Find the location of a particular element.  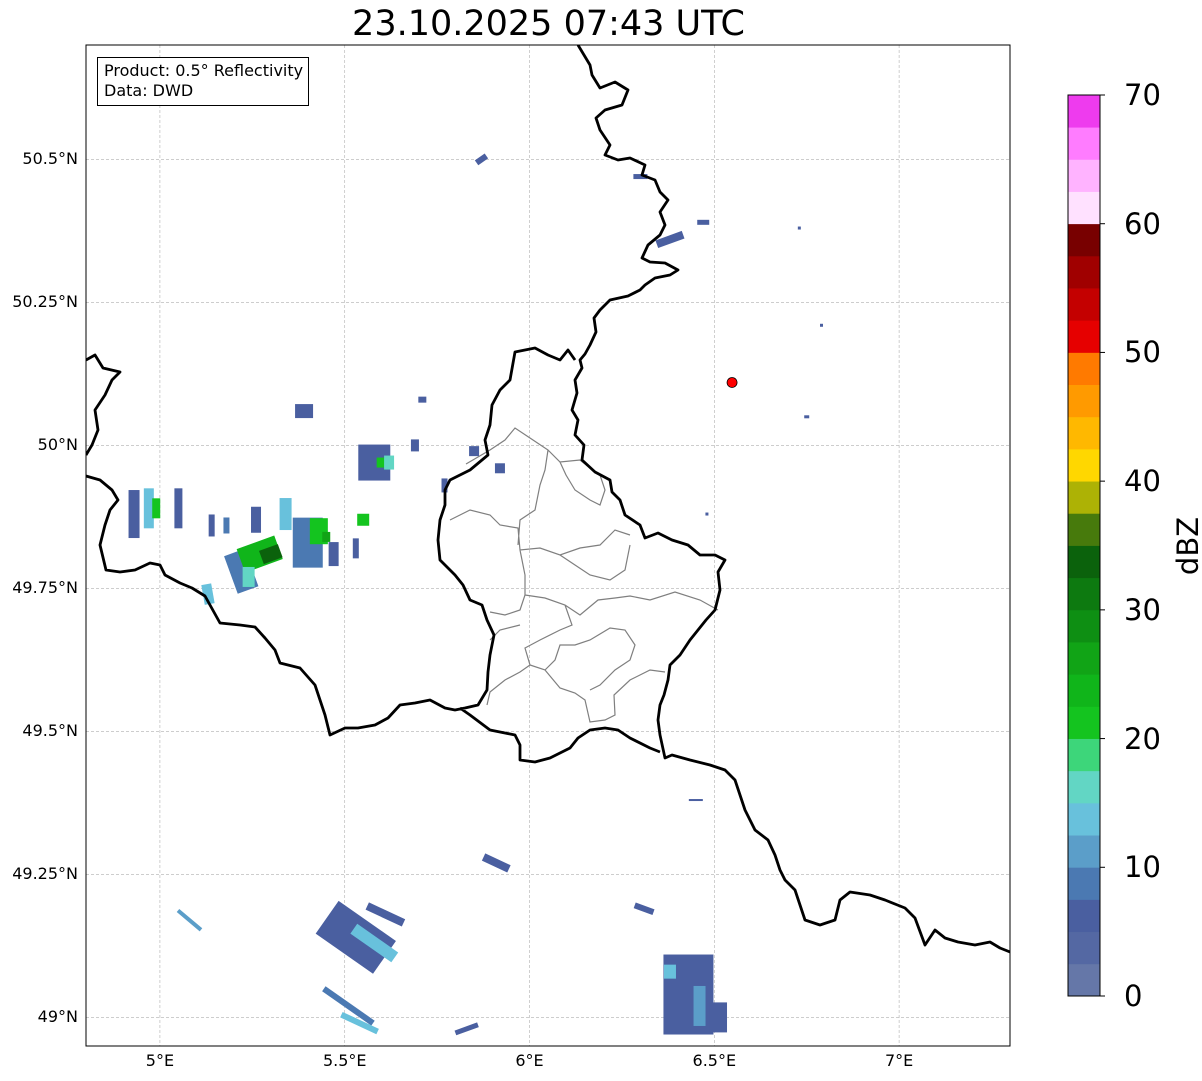

radar-site-marker is located at coordinates (732, 382).